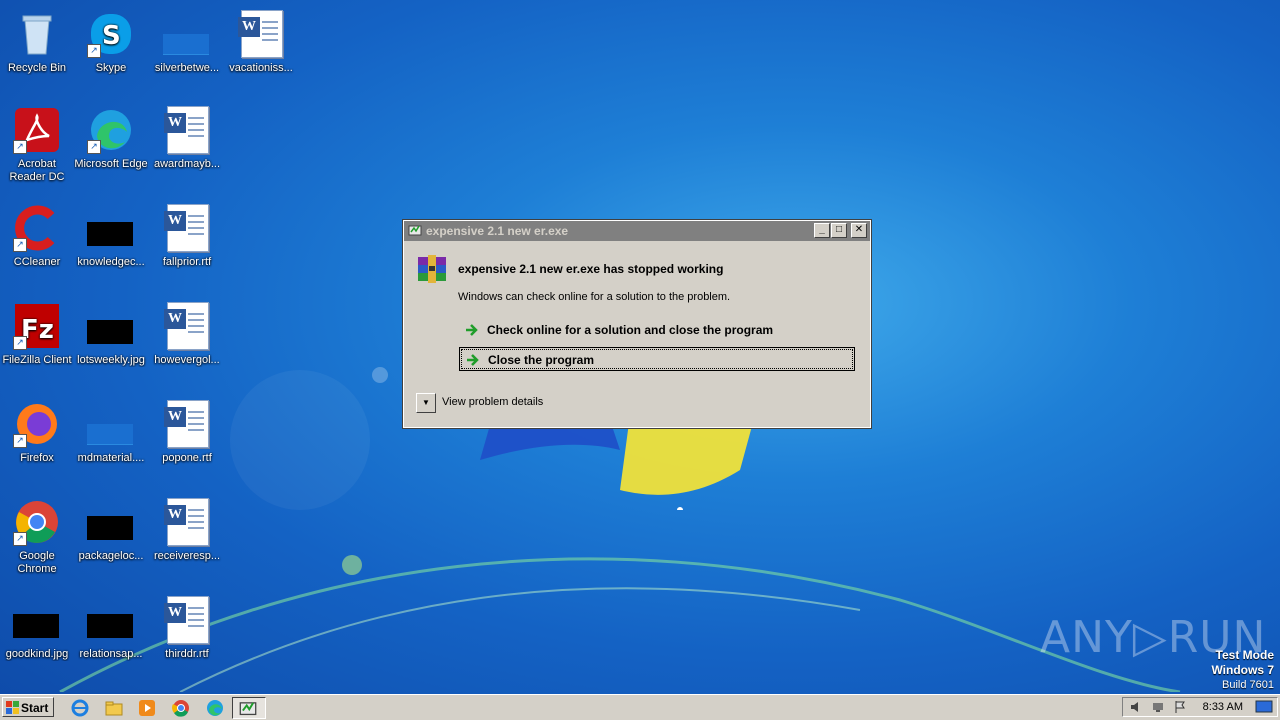  What do you see at coordinates (37, 458) in the screenshot?
I see `icon-label: Firefox` at bounding box center [37, 458].